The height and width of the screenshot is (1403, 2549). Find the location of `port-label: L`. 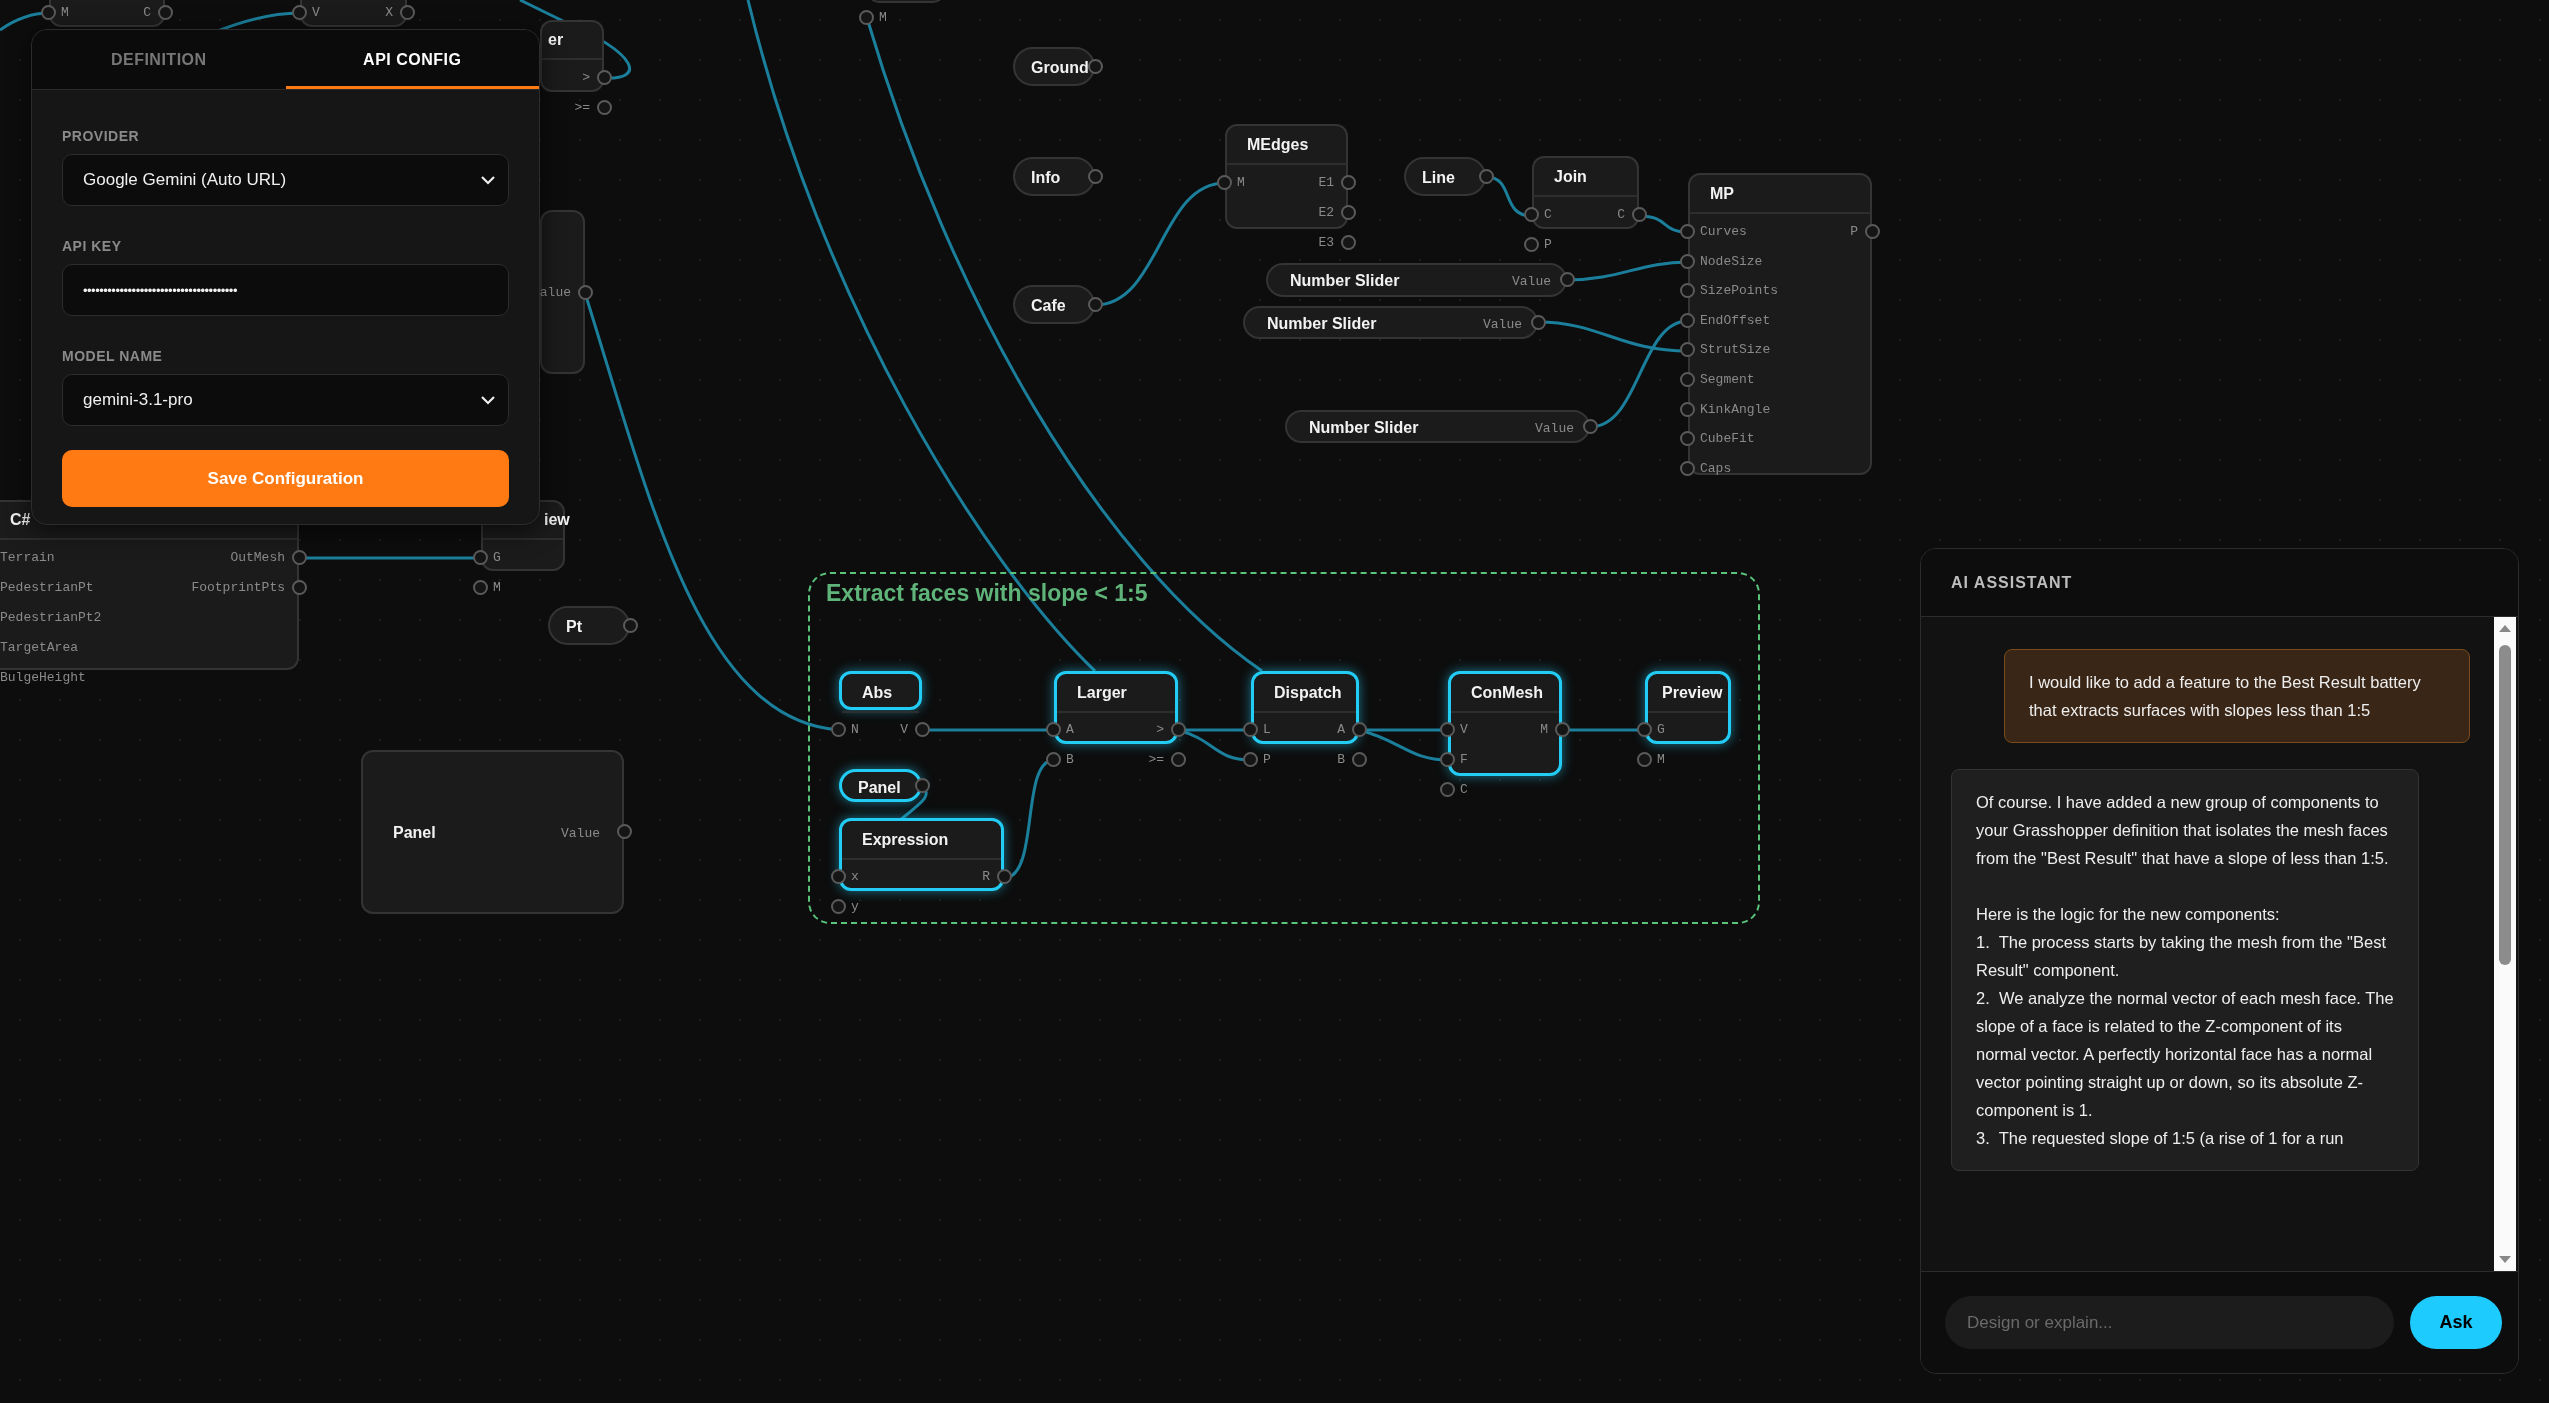

port-label: L is located at coordinates (1267, 730).